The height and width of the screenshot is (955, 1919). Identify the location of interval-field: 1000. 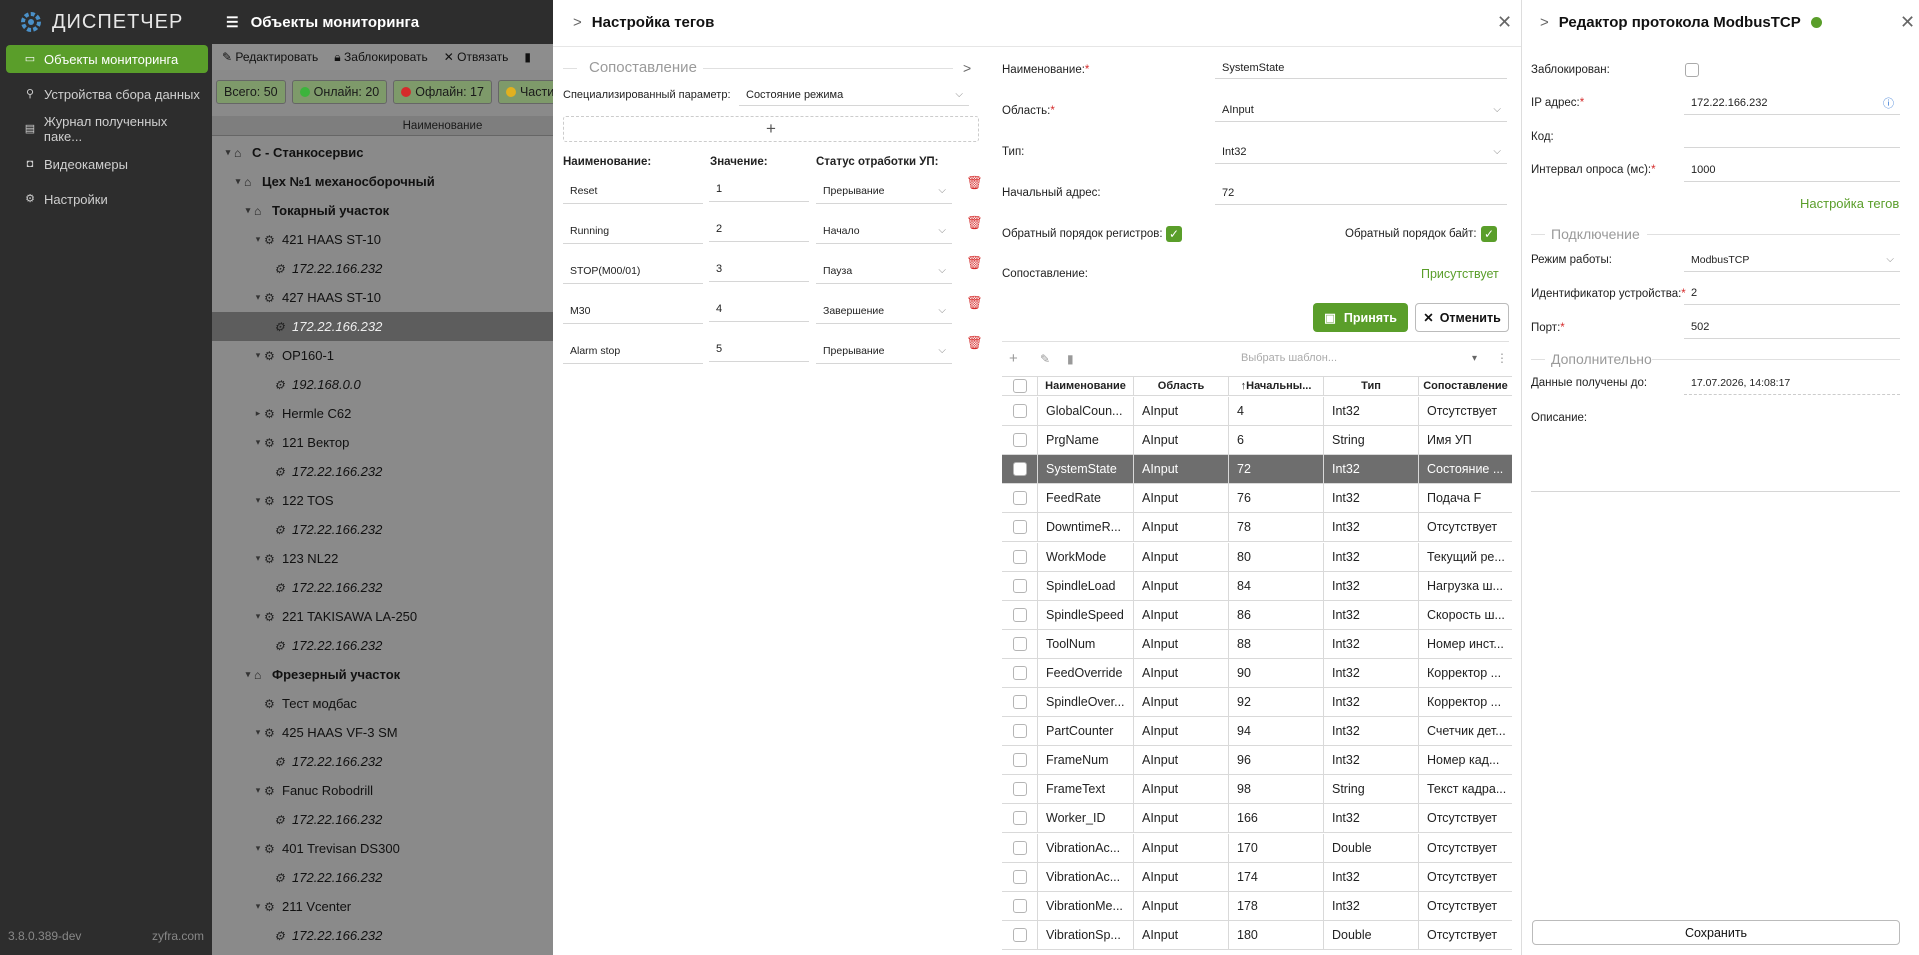
(1792, 170).